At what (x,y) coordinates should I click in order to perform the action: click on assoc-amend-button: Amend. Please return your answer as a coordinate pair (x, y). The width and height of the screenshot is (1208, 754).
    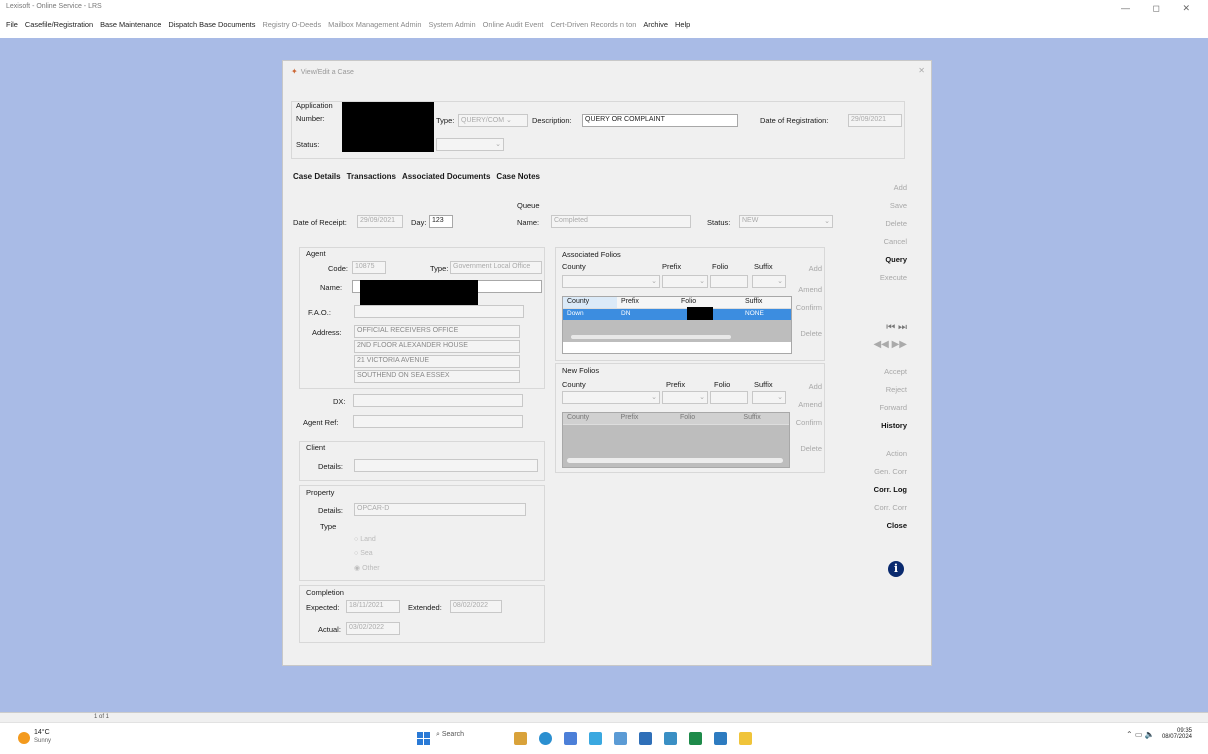
    Looking at the image, I should click on (805, 289).